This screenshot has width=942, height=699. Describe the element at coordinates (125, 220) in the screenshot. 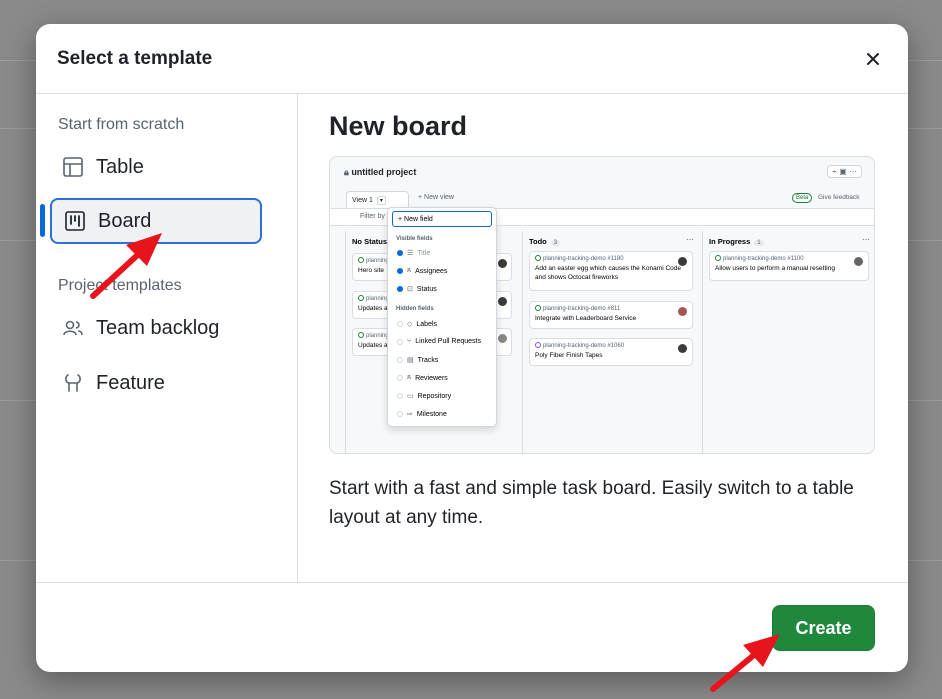

I see `sidebar-item-label: Board` at that location.